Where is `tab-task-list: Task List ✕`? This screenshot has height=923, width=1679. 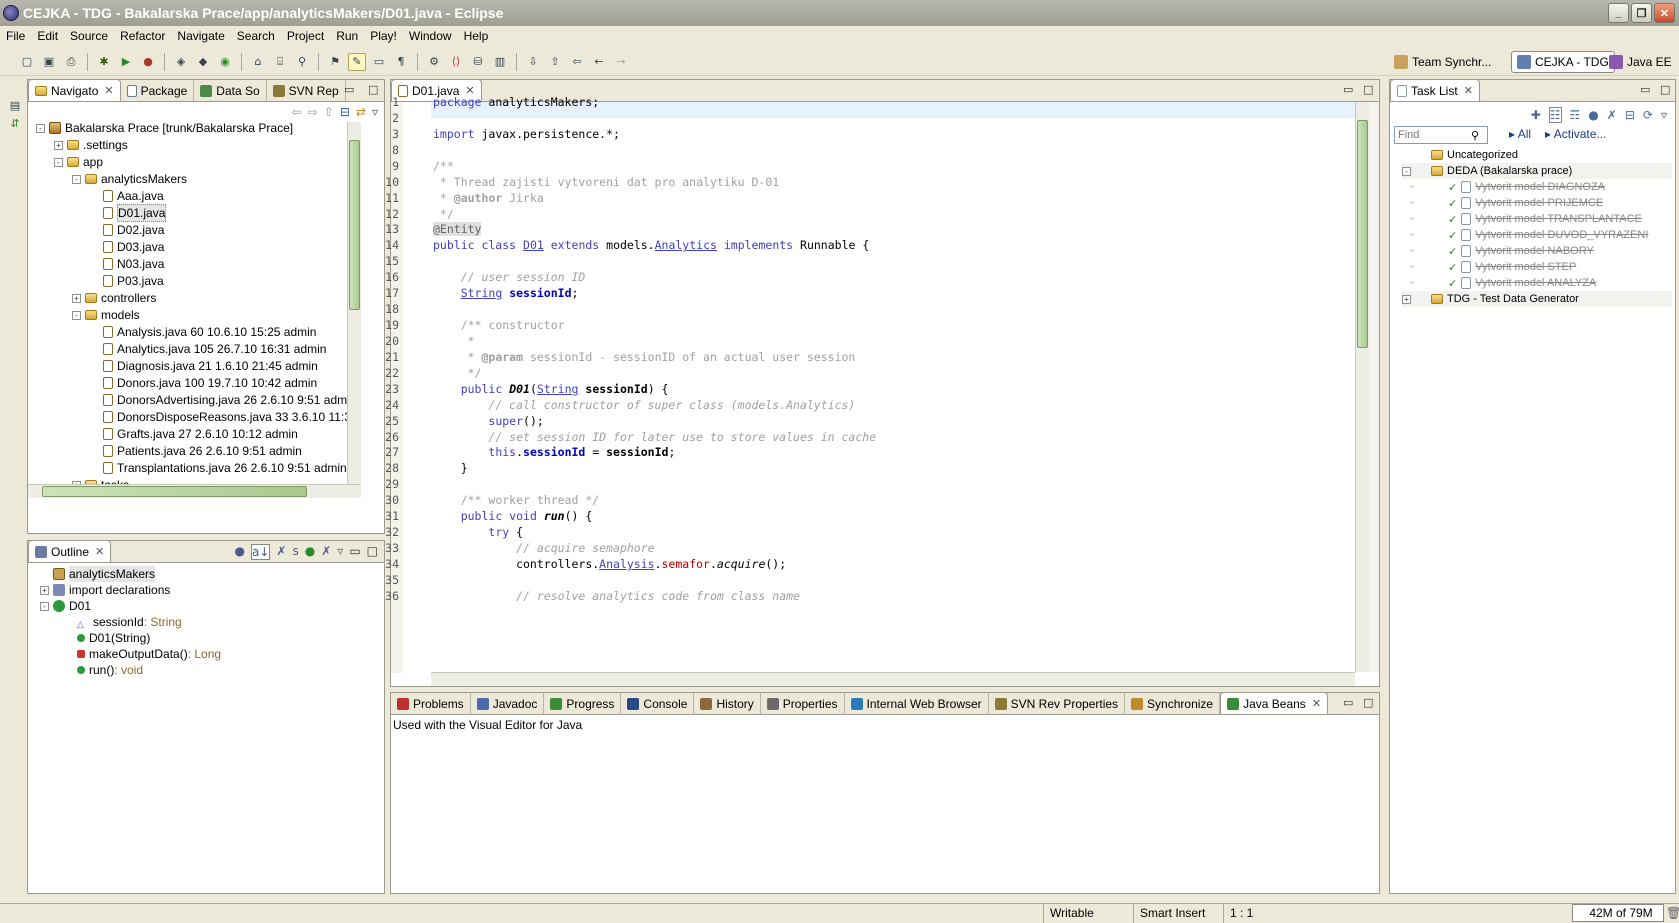
tab-task-list: Task List ✕ is located at coordinates (1435, 90).